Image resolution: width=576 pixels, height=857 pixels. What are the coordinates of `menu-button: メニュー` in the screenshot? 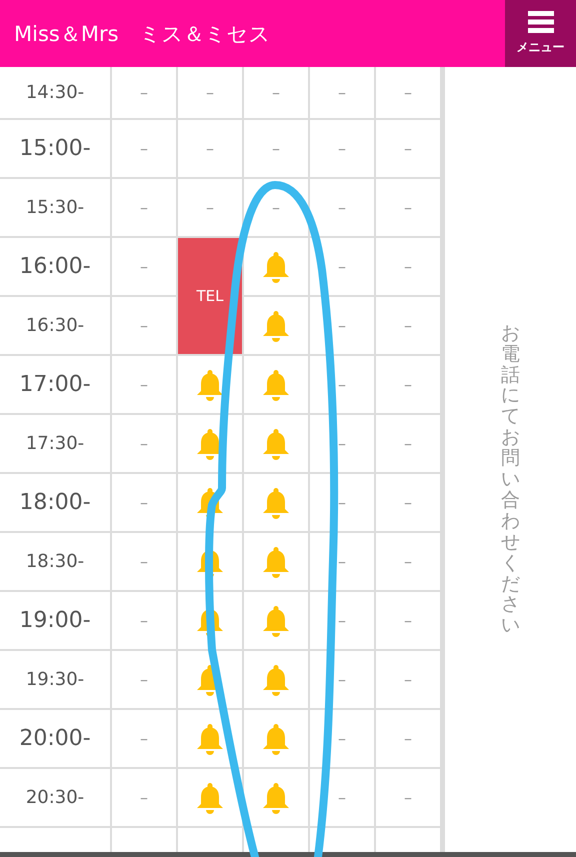 It's located at (540, 33).